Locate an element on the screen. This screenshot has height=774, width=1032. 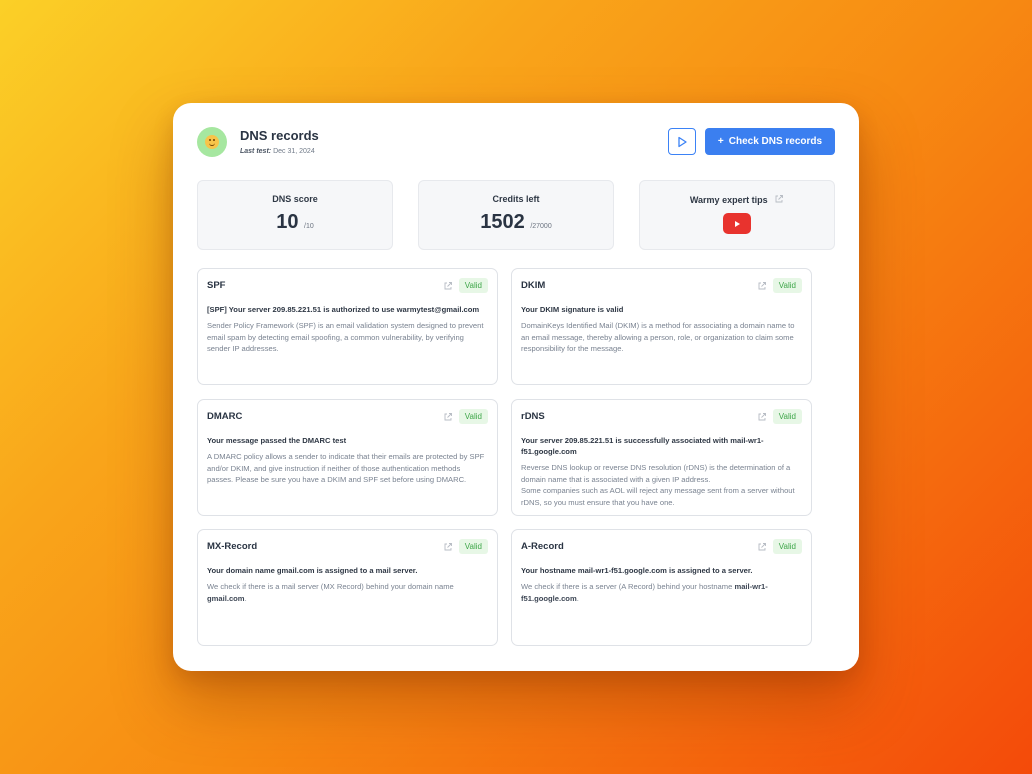
credits-suffix: /27000 is located at coordinates (541, 226).